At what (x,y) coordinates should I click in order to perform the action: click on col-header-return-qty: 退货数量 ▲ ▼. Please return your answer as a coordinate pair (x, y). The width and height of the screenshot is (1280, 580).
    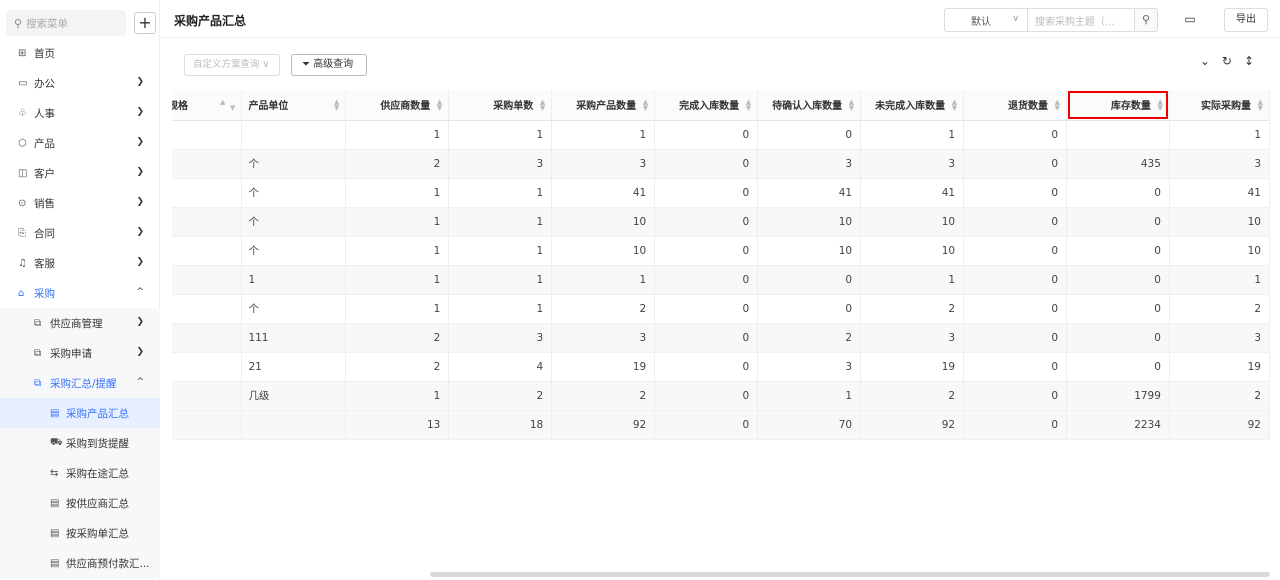
    Looking at the image, I should click on (1015, 105).